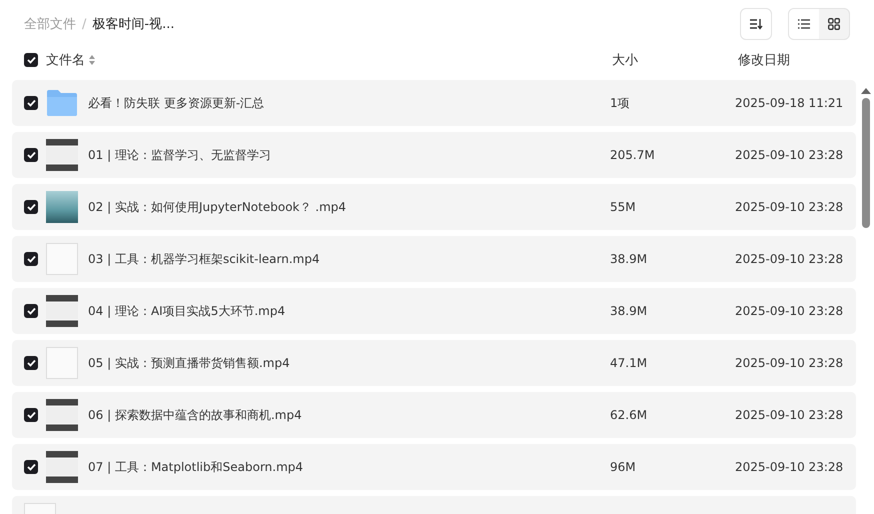 The image size is (874, 514). Describe the element at coordinates (187, 311) in the screenshot. I see `file-name: 04 | 理论：AI项目实战5大环节.mp4` at that location.